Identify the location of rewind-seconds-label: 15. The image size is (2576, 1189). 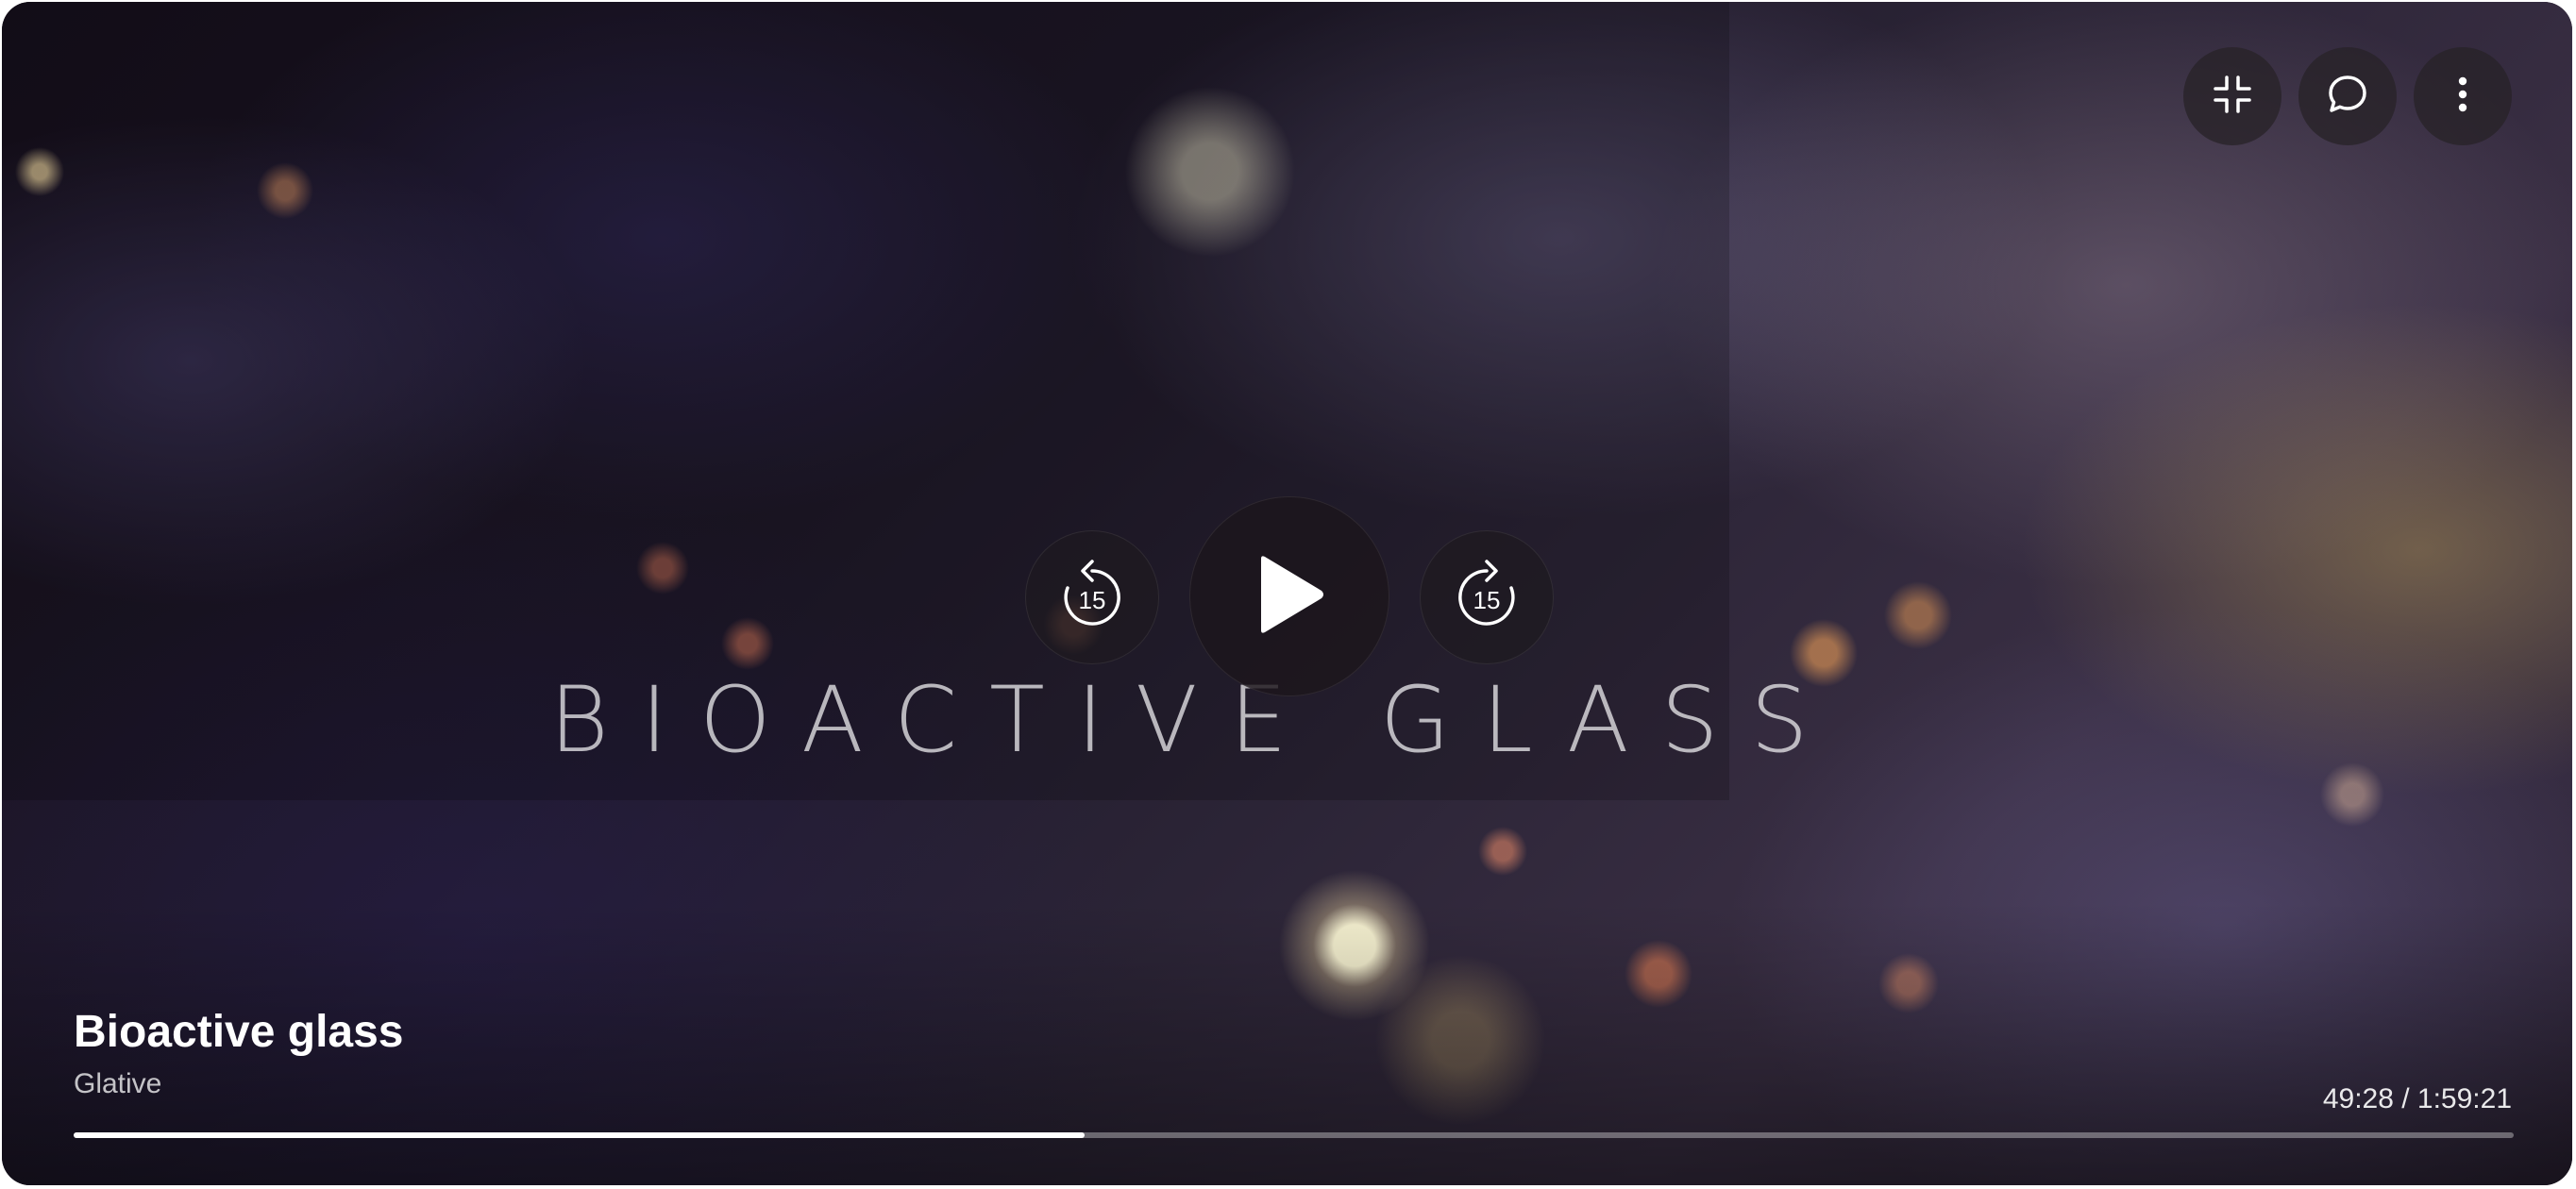
(1092, 600).